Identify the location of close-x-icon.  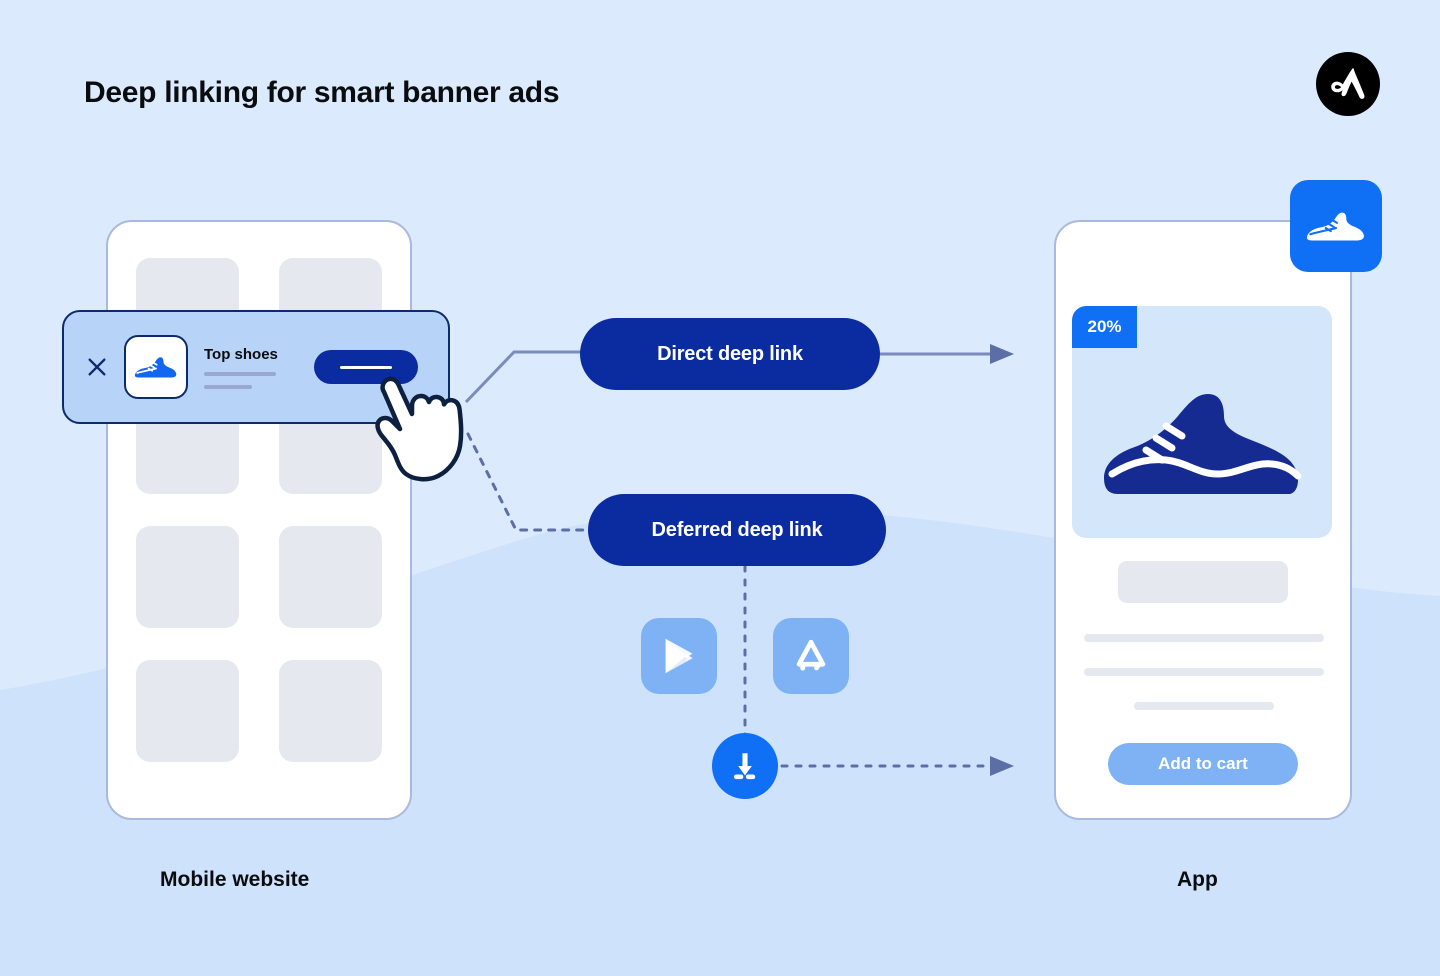
(97, 367).